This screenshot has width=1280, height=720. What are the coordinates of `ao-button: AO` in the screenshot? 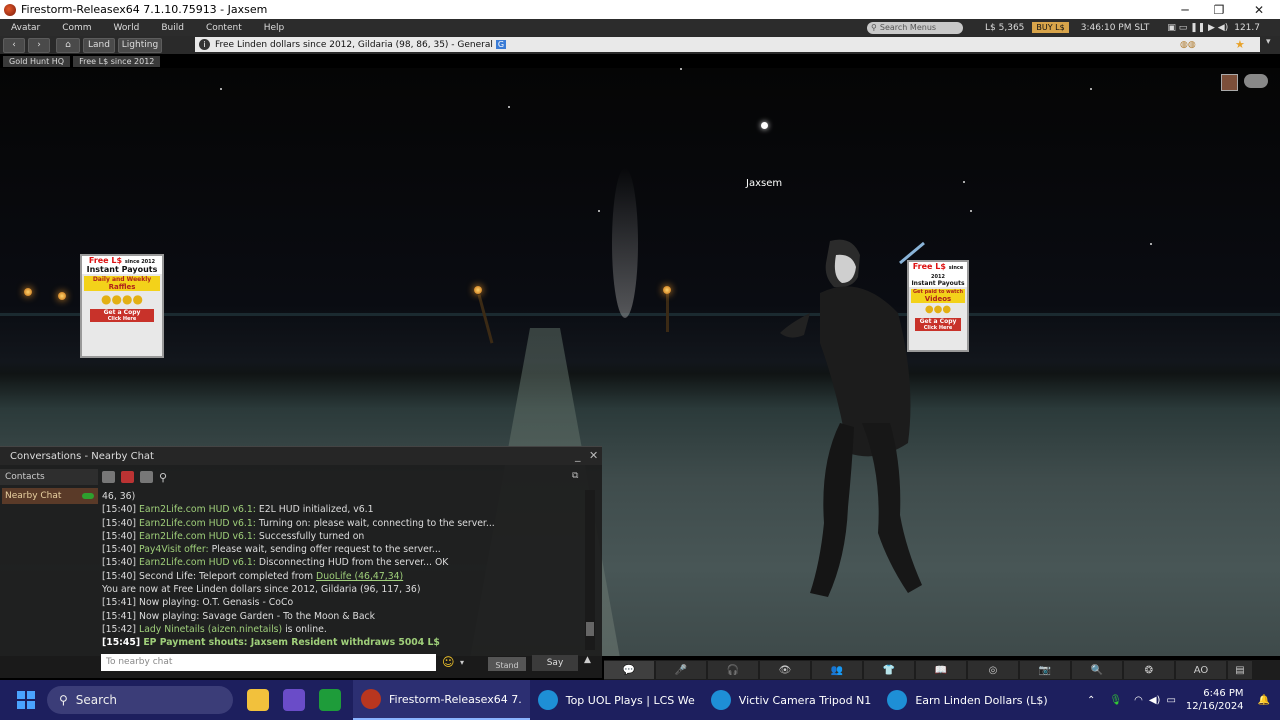 It's located at (1201, 670).